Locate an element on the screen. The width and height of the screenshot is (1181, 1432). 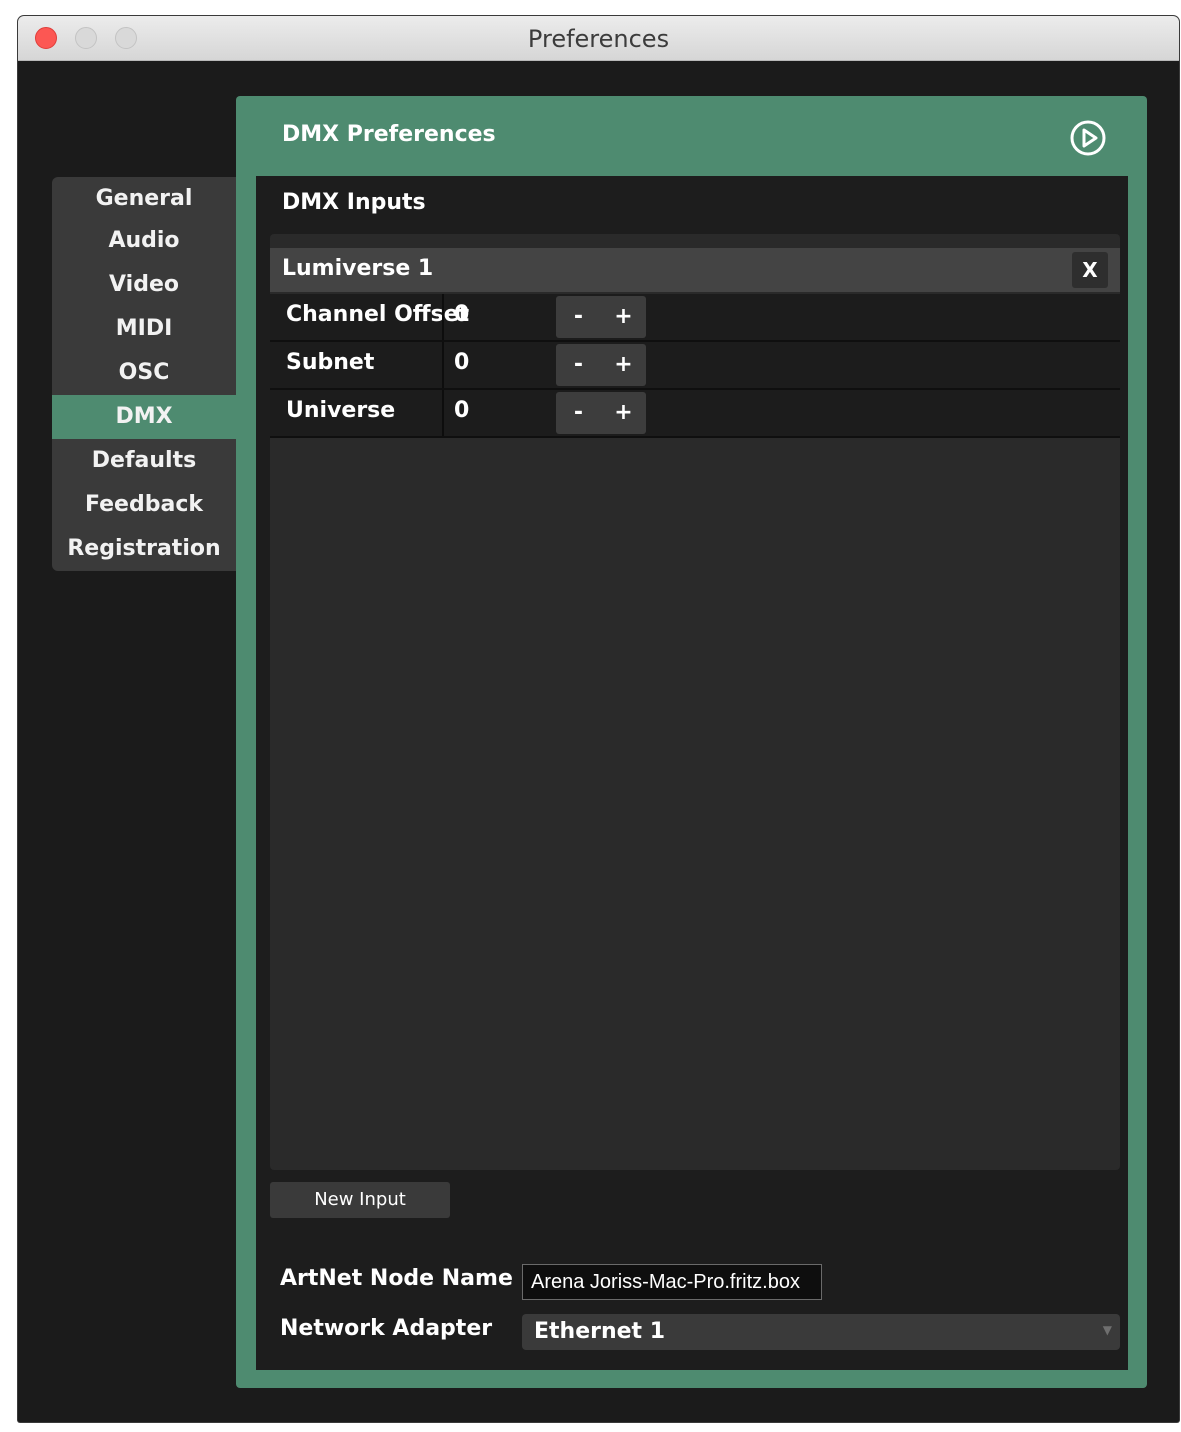
universe-stepper: - + is located at coordinates (601, 413).